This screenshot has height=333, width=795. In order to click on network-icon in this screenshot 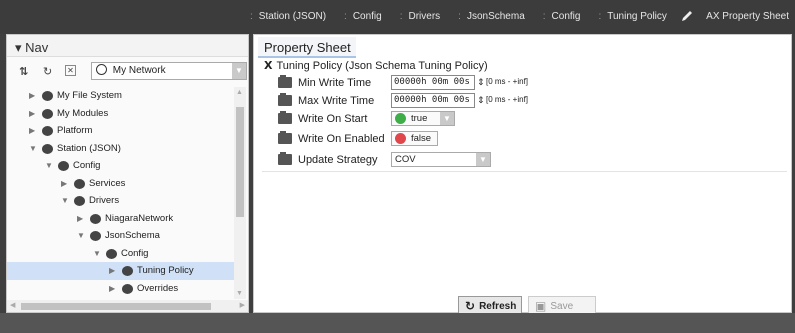, I will do `click(95, 218)`.